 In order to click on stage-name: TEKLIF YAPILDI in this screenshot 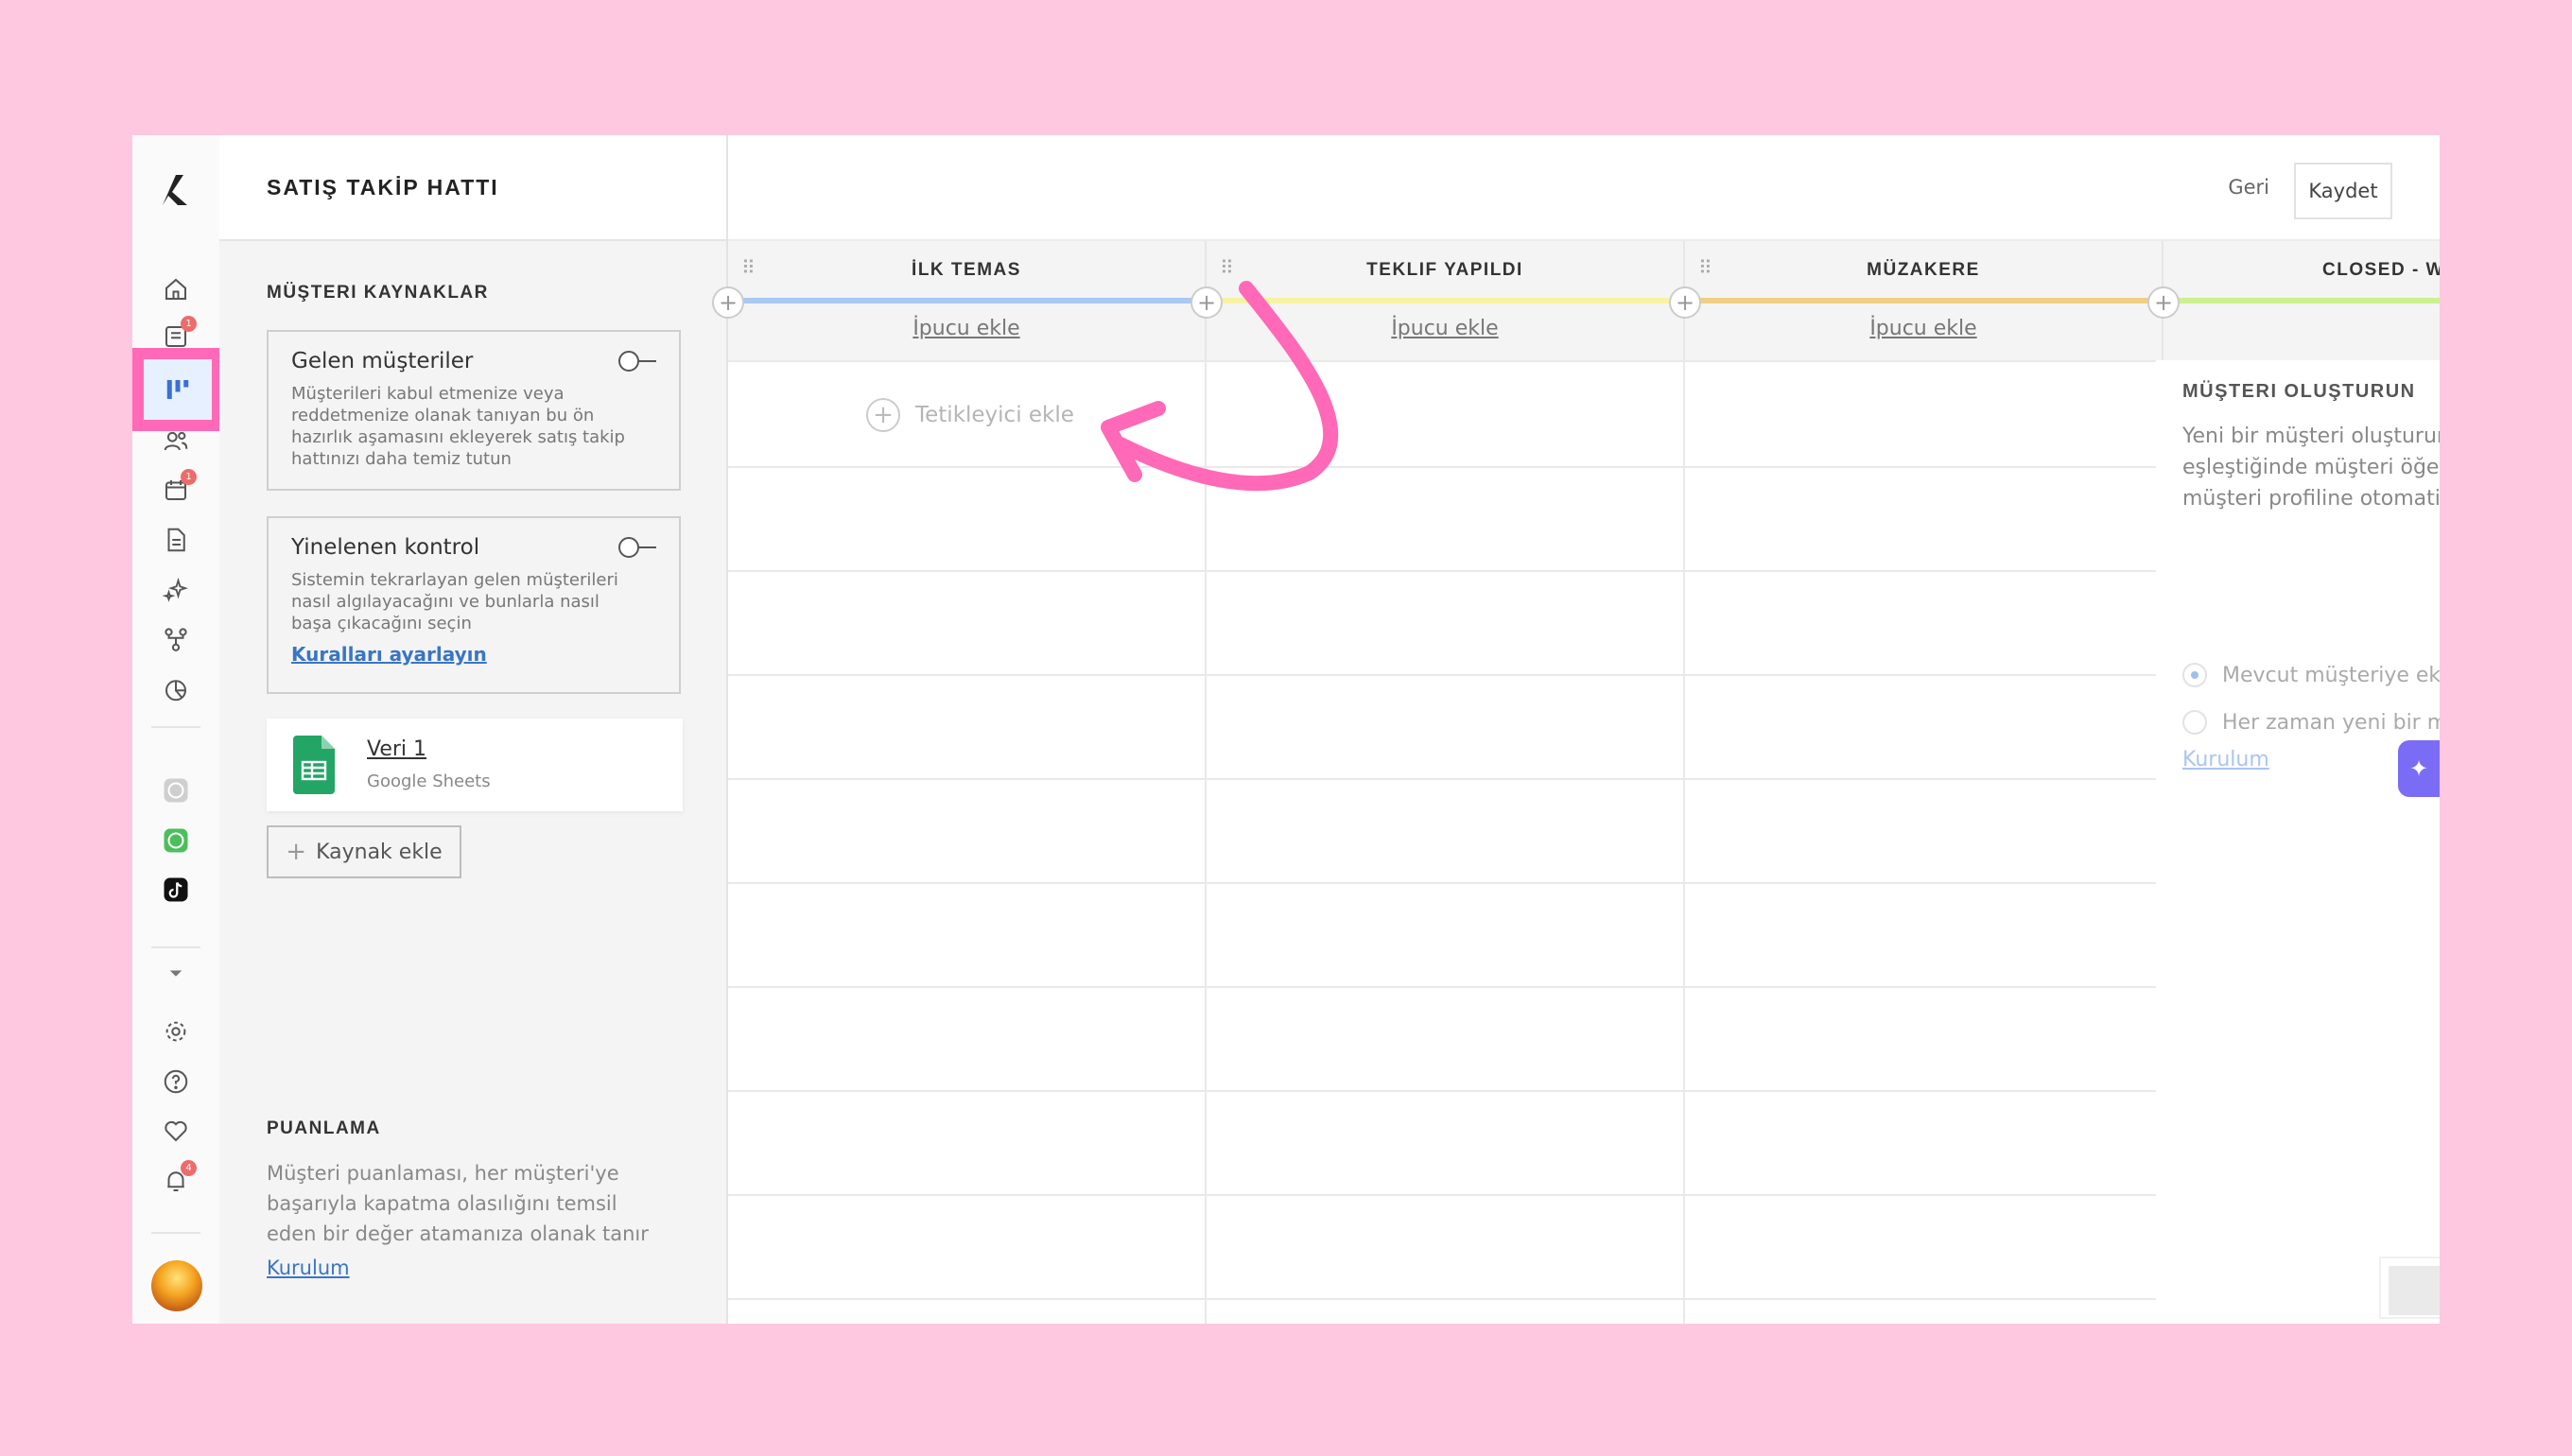, I will do `click(1445, 270)`.